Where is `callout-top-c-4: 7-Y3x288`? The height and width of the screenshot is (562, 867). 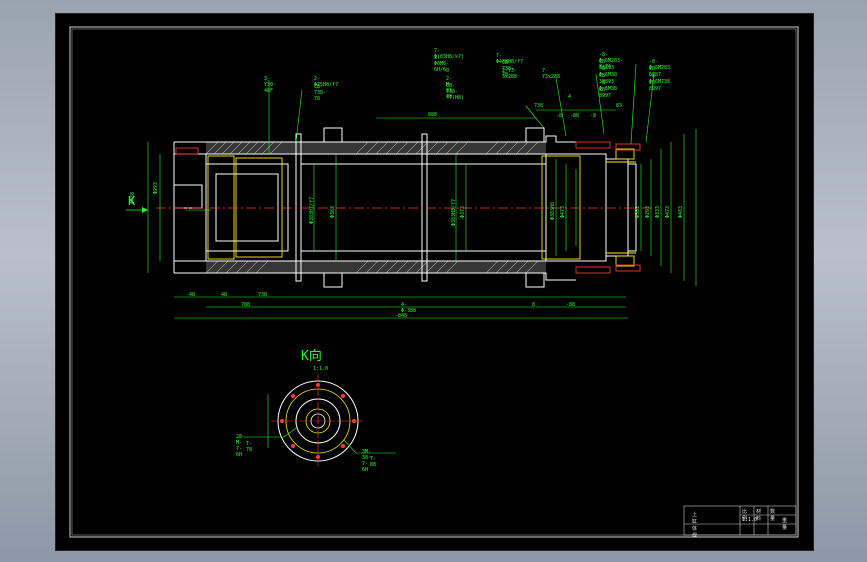
callout-top-c-4: 7-Y3x288 is located at coordinates (551, 74).